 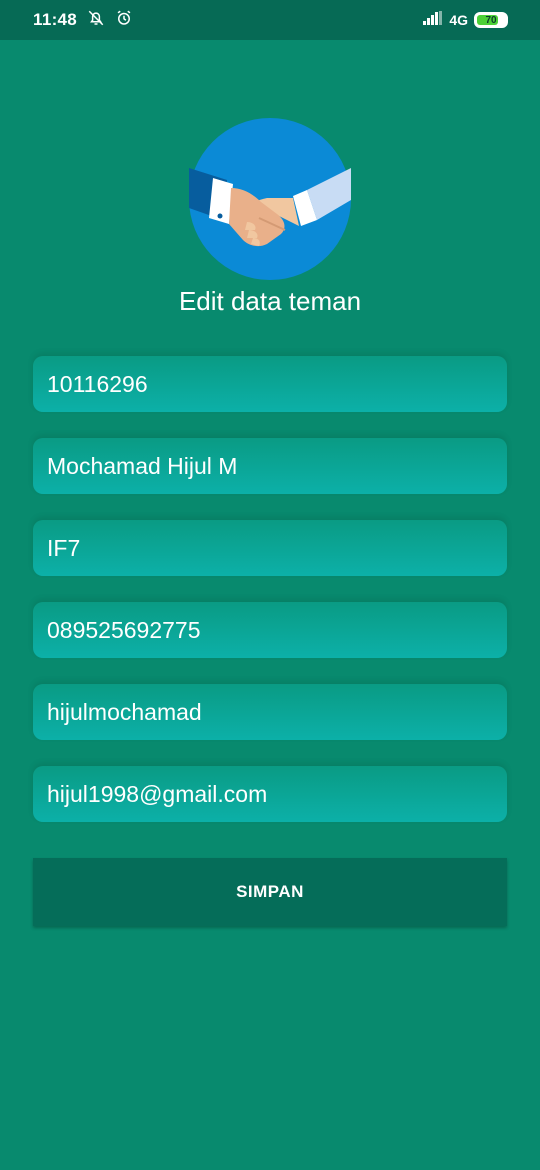 I want to click on status-left: 11:48, so click(x=83, y=20).